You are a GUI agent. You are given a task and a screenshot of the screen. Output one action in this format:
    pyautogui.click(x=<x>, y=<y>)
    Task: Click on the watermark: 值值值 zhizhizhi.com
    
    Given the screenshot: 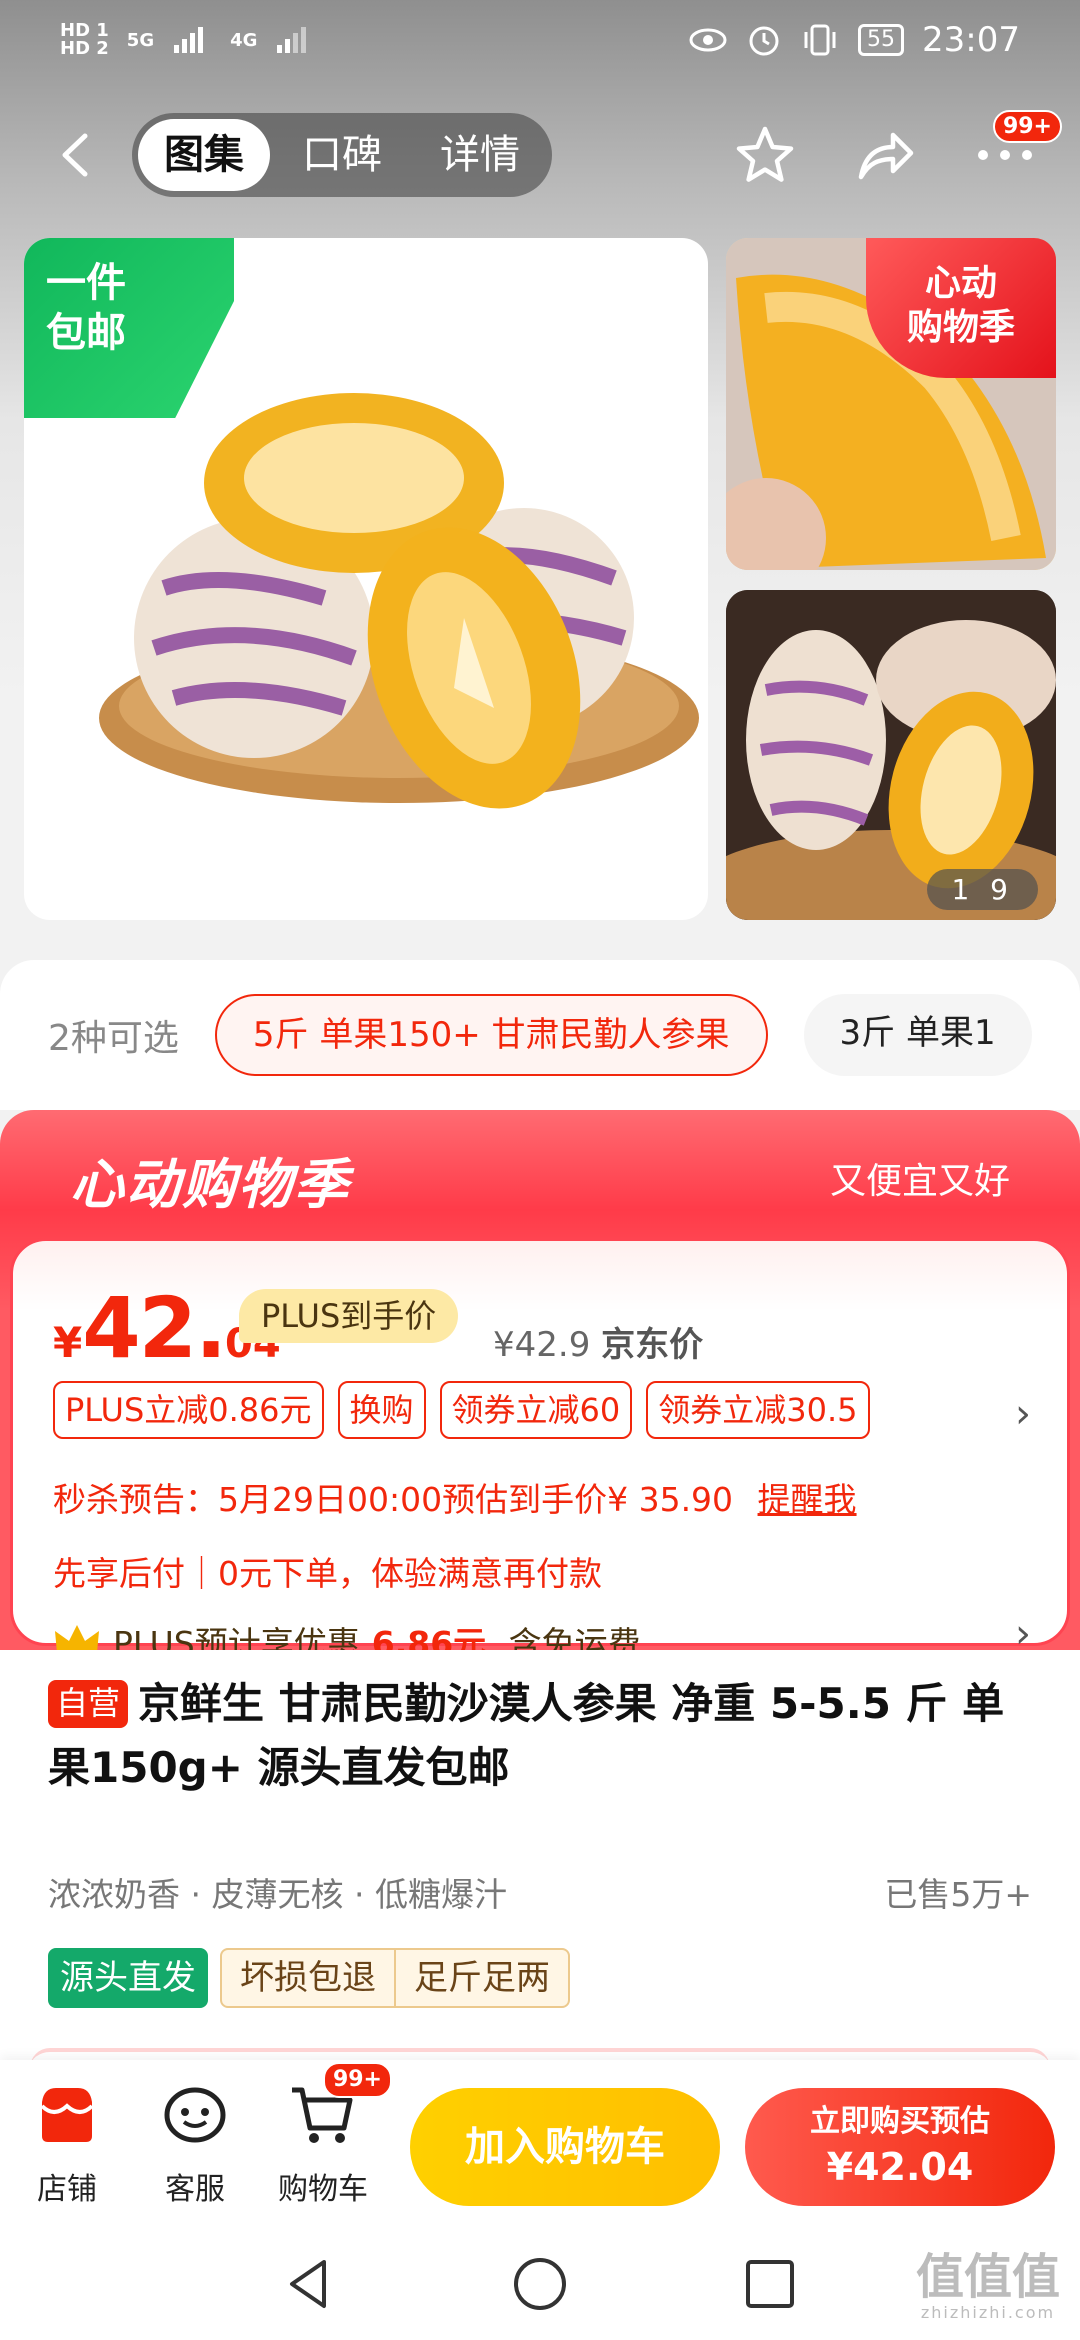 What is the action you would take?
    pyautogui.click(x=988, y=2286)
    